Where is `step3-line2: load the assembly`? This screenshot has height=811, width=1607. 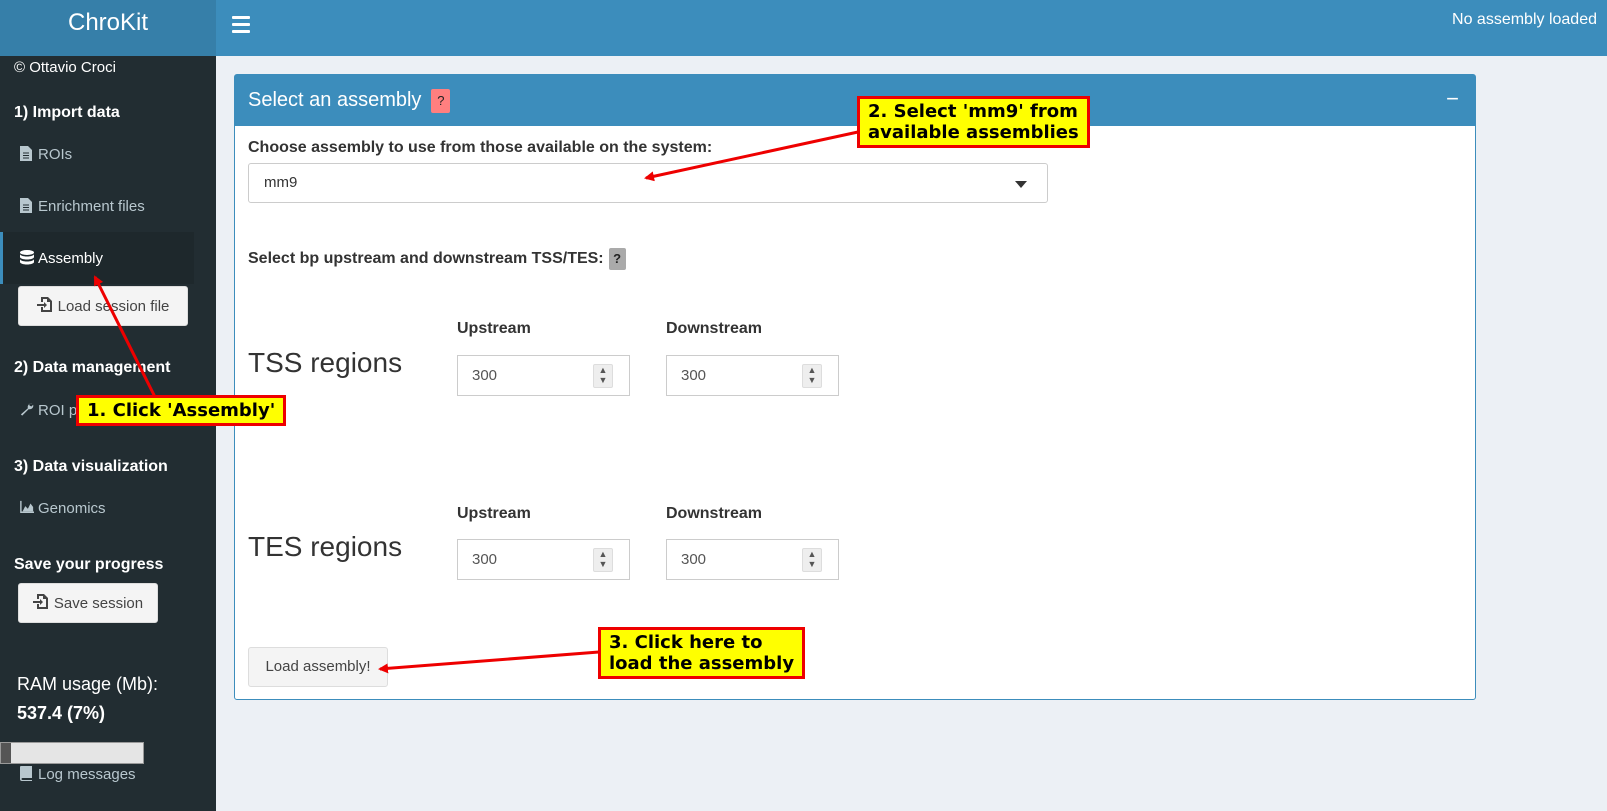 step3-line2: load the assembly is located at coordinates (702, 663).